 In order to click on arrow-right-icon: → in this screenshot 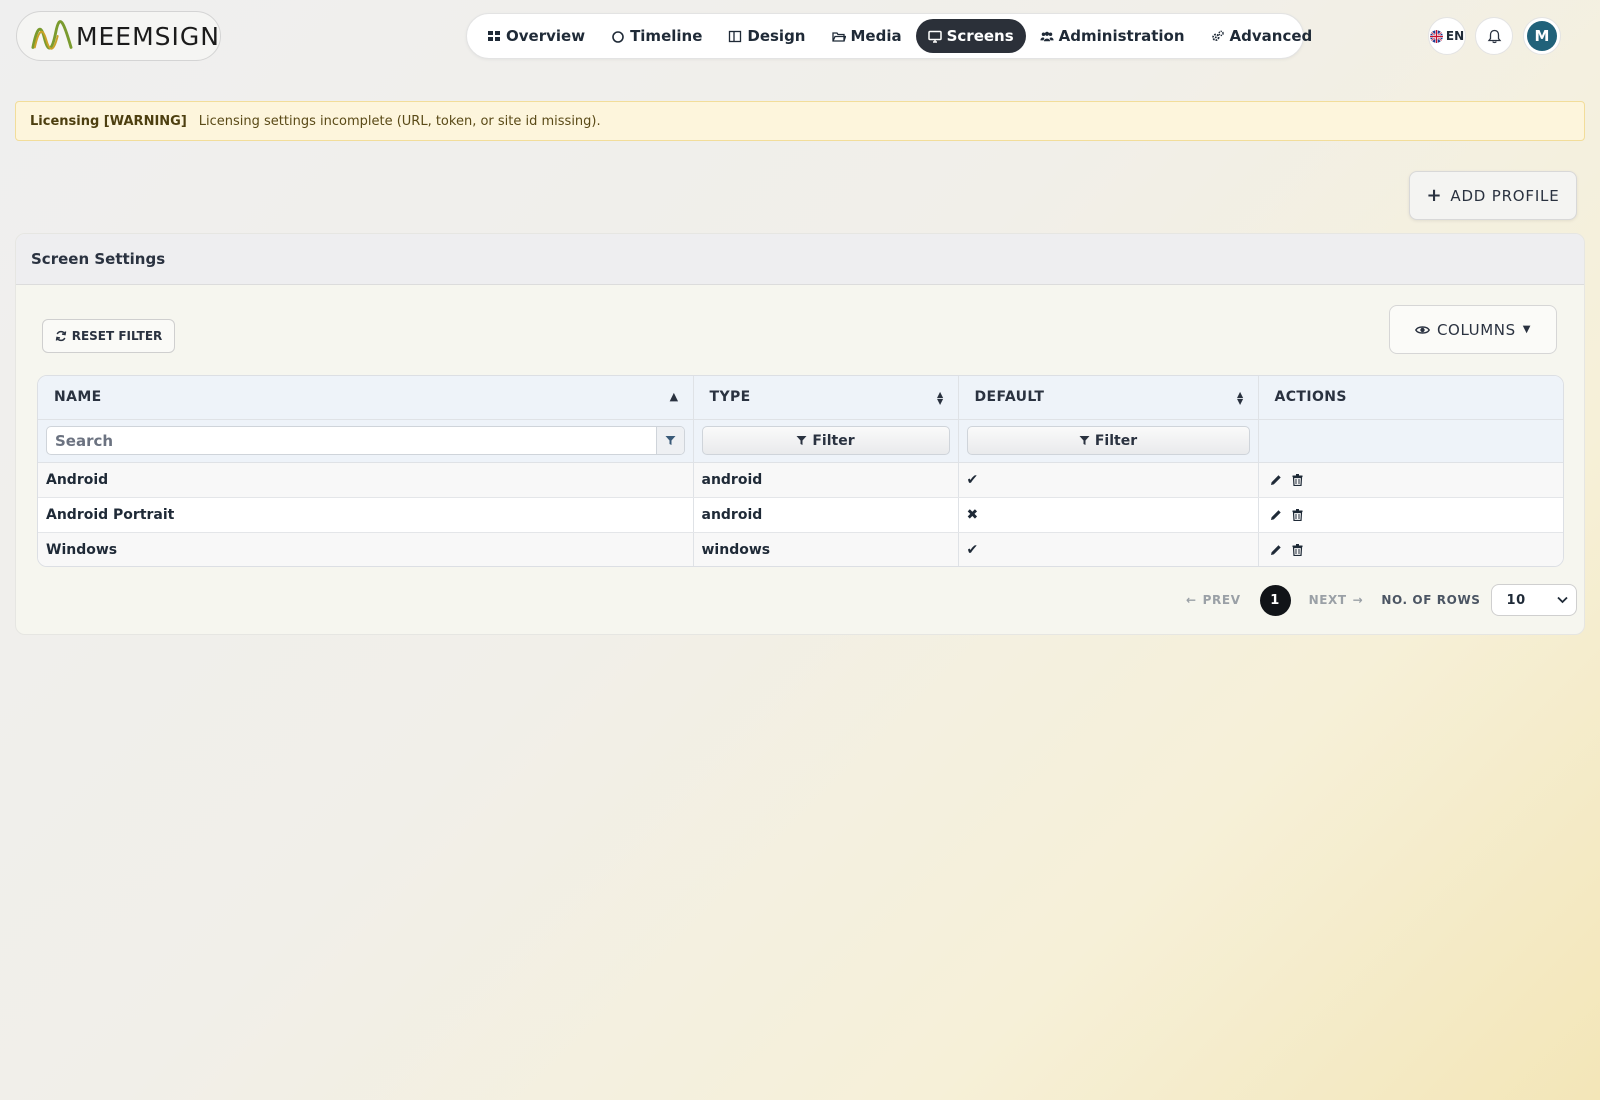, I will do `click(1358, 600)`.